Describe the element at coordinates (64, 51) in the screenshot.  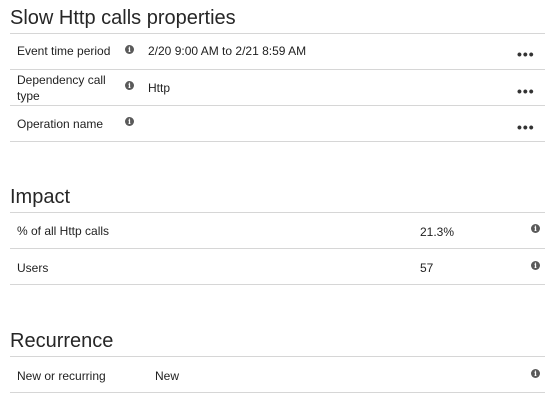
I see `property-label: Event time period` at that location.